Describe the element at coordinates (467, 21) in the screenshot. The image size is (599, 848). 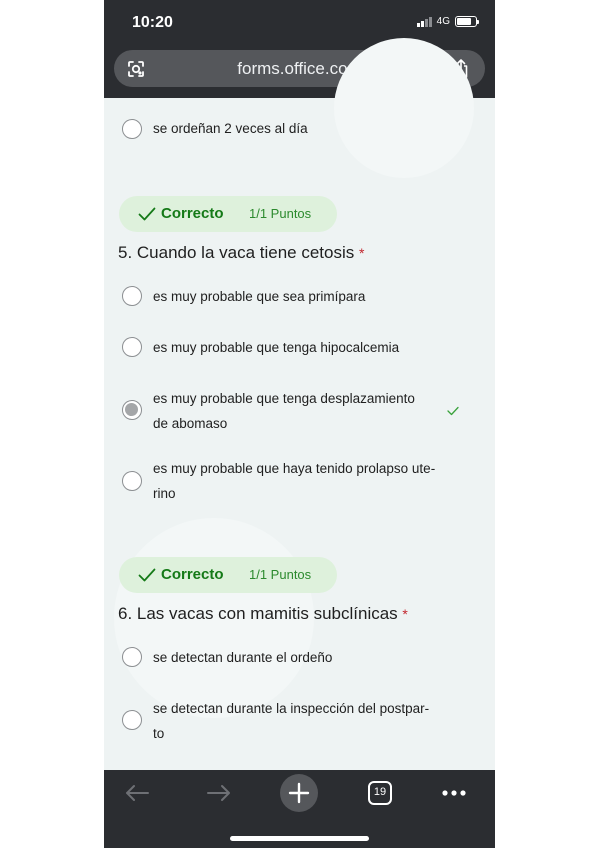
I see `battery-icon` at that location.